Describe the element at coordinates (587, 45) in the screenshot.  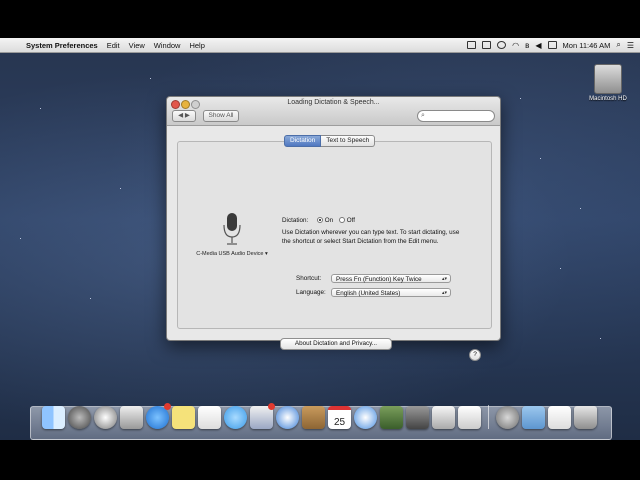
I see `clock: Mon 11:46 AM` at that location.